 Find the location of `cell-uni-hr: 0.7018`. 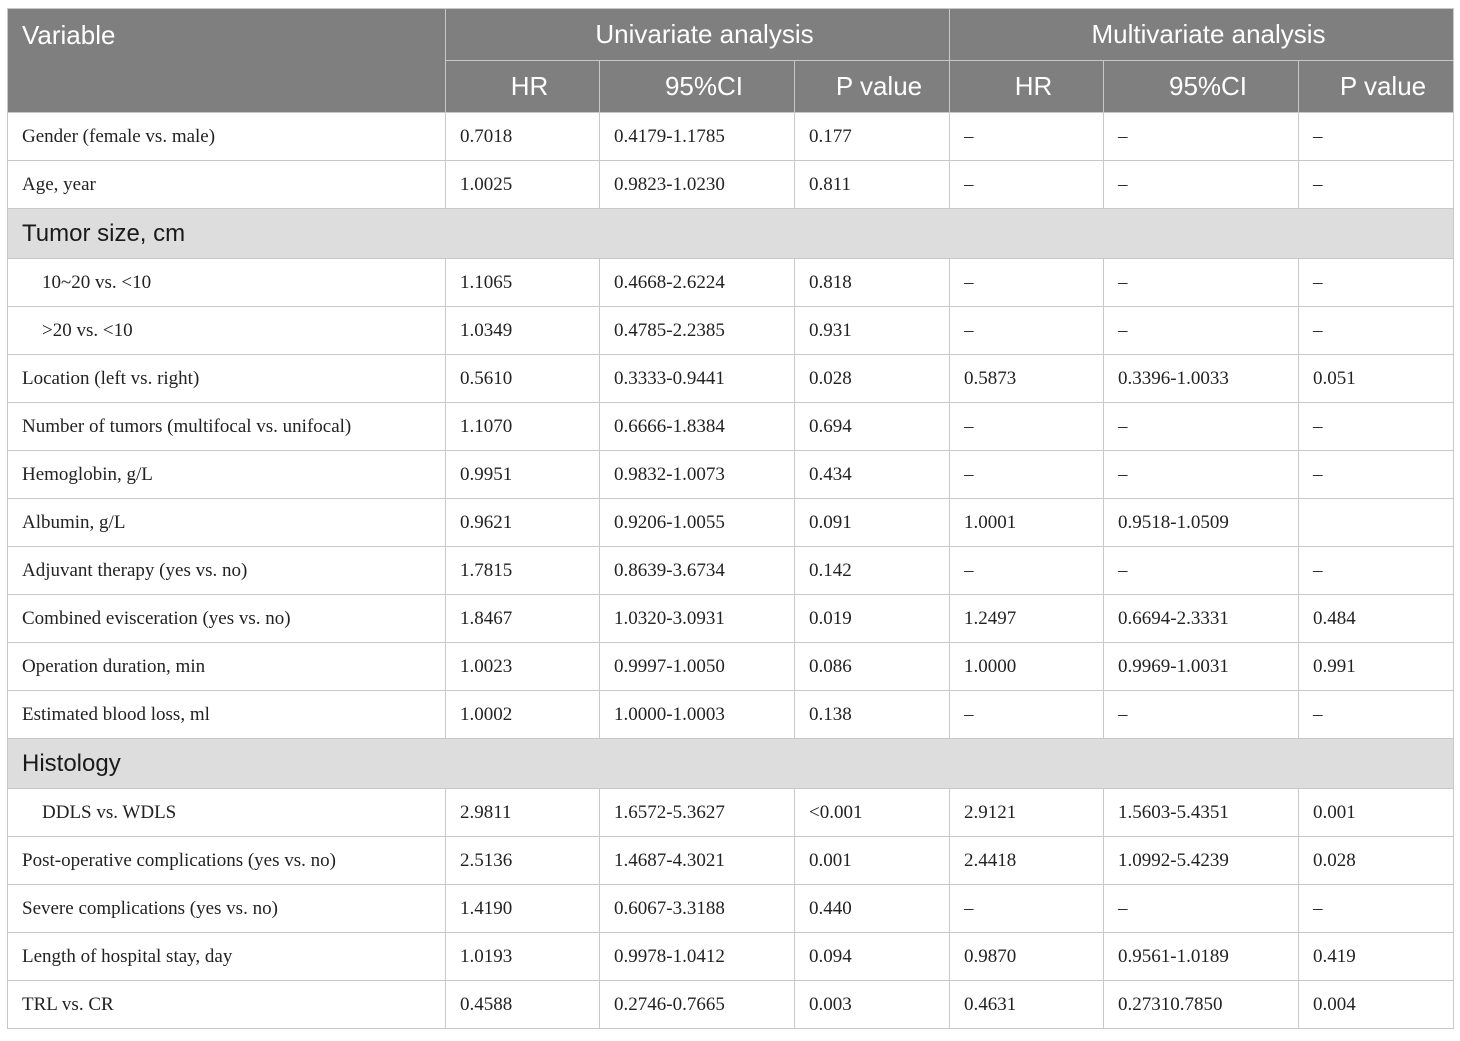

cell-uni-hr: 0.7018 is located at coordinates (522, 136).